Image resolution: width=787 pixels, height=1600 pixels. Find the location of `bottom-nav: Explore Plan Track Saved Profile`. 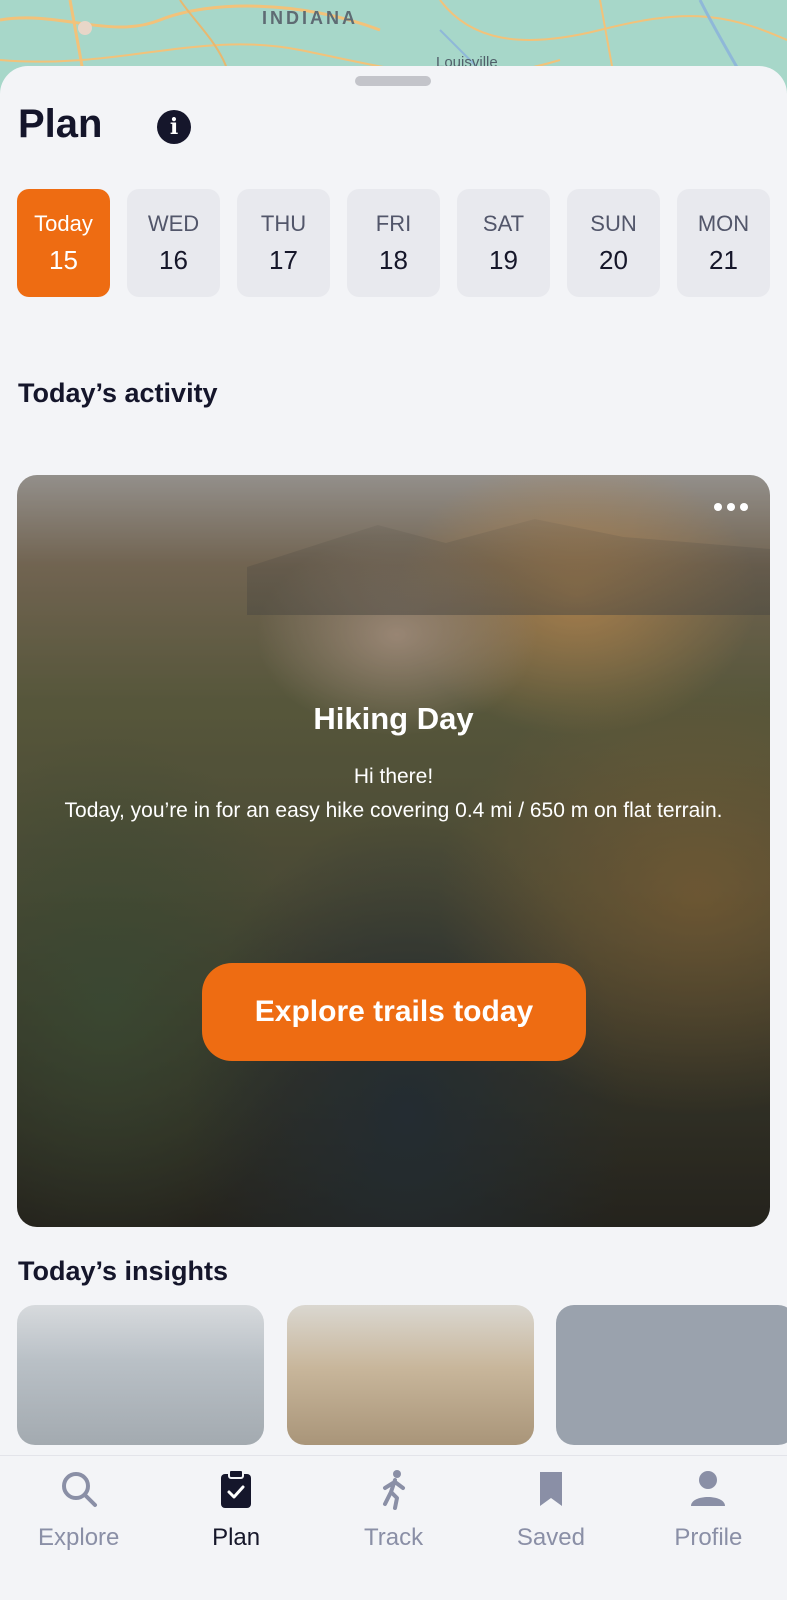

bottom-nav: Explore Plan Track Saved Profile is located at coordinates (393, 1527).